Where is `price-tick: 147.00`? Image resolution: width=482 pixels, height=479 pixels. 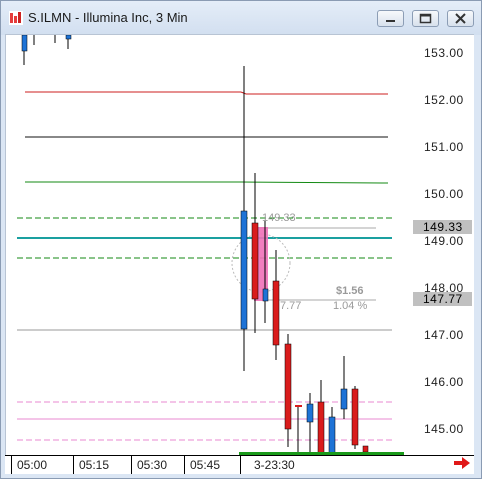 price-tick: 147.00 is located at coordinates (444, 335).